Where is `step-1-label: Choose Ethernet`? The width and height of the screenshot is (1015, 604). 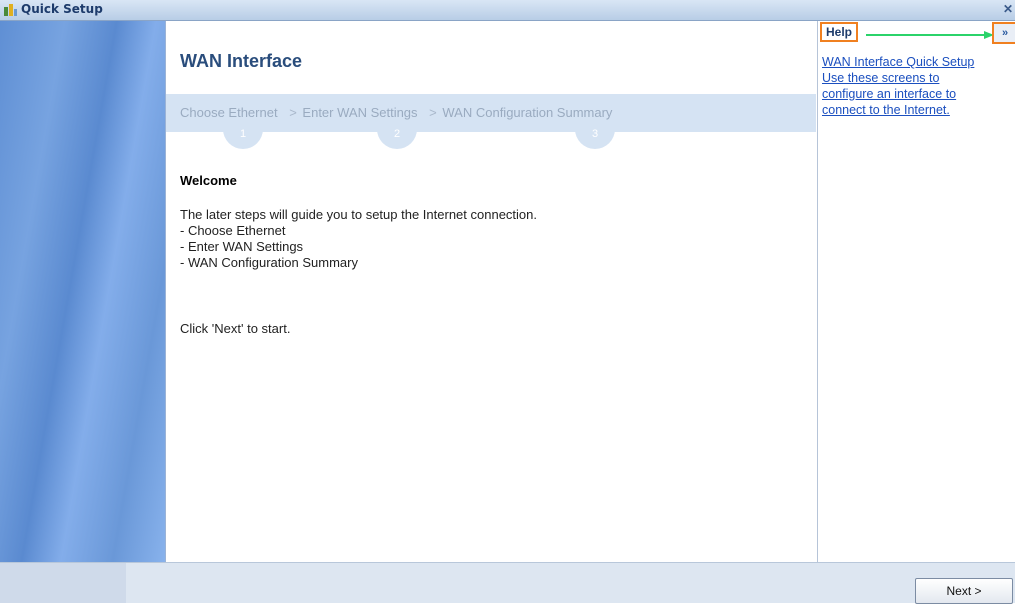
step-1-label: Choose Ethernet is located at coordinates (229, 112).